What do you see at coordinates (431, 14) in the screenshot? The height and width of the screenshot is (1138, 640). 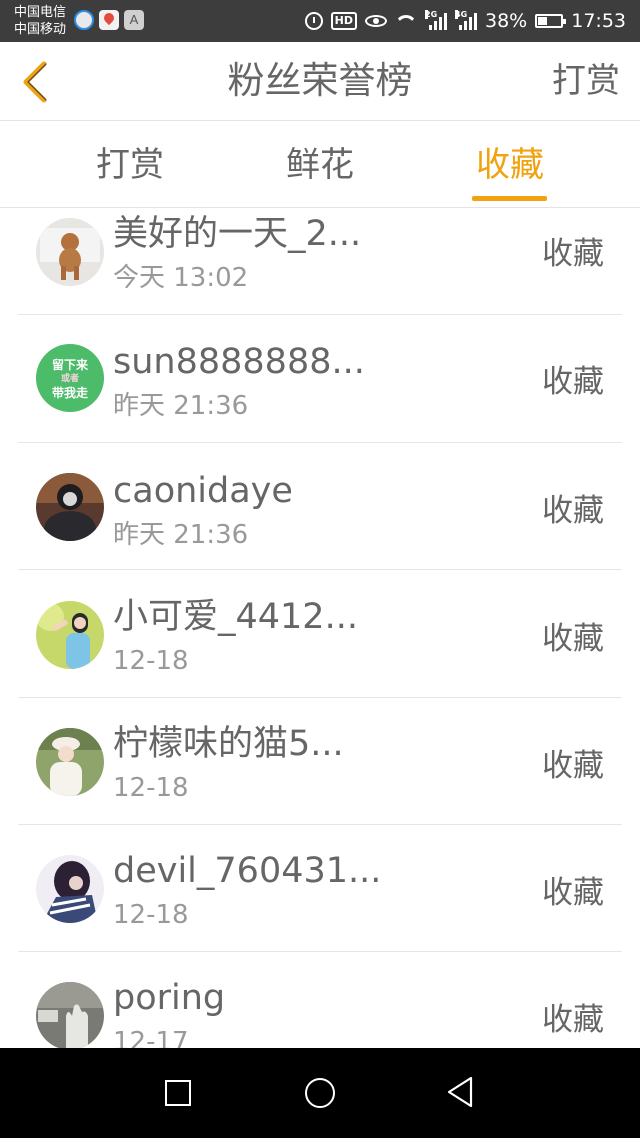 I see `network-tag-2g: 2G` at bounding box center [431, 14].